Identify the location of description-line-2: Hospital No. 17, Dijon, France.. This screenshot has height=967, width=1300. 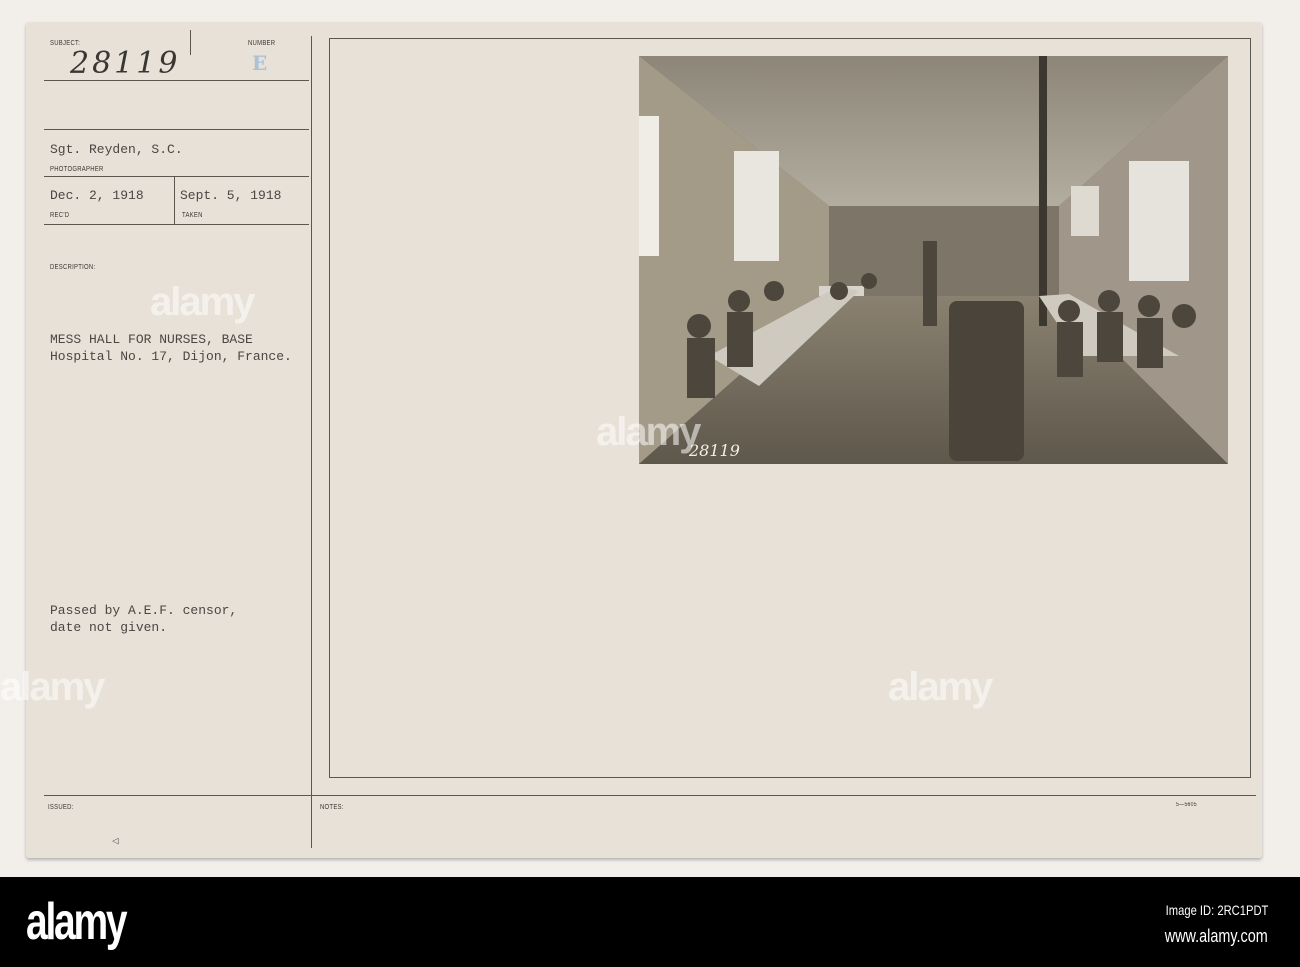
(171, 356).